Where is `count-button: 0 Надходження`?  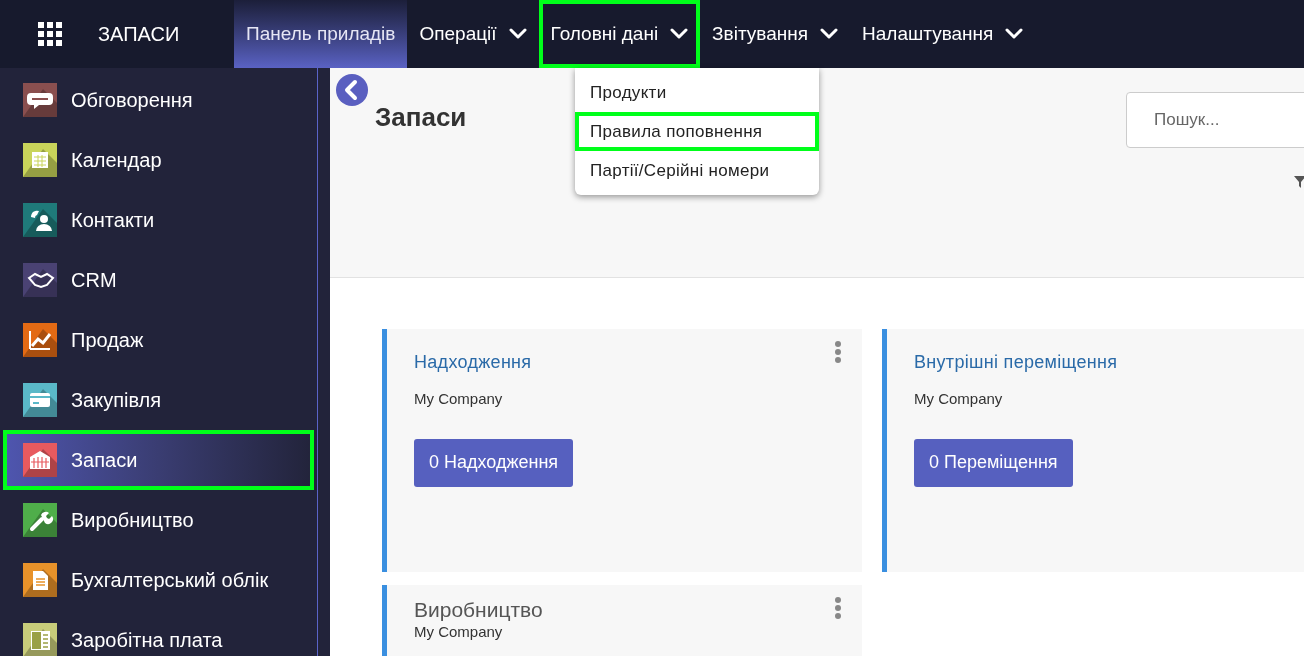 count-button: 0 Надходження is located at coordinates (494, 462).